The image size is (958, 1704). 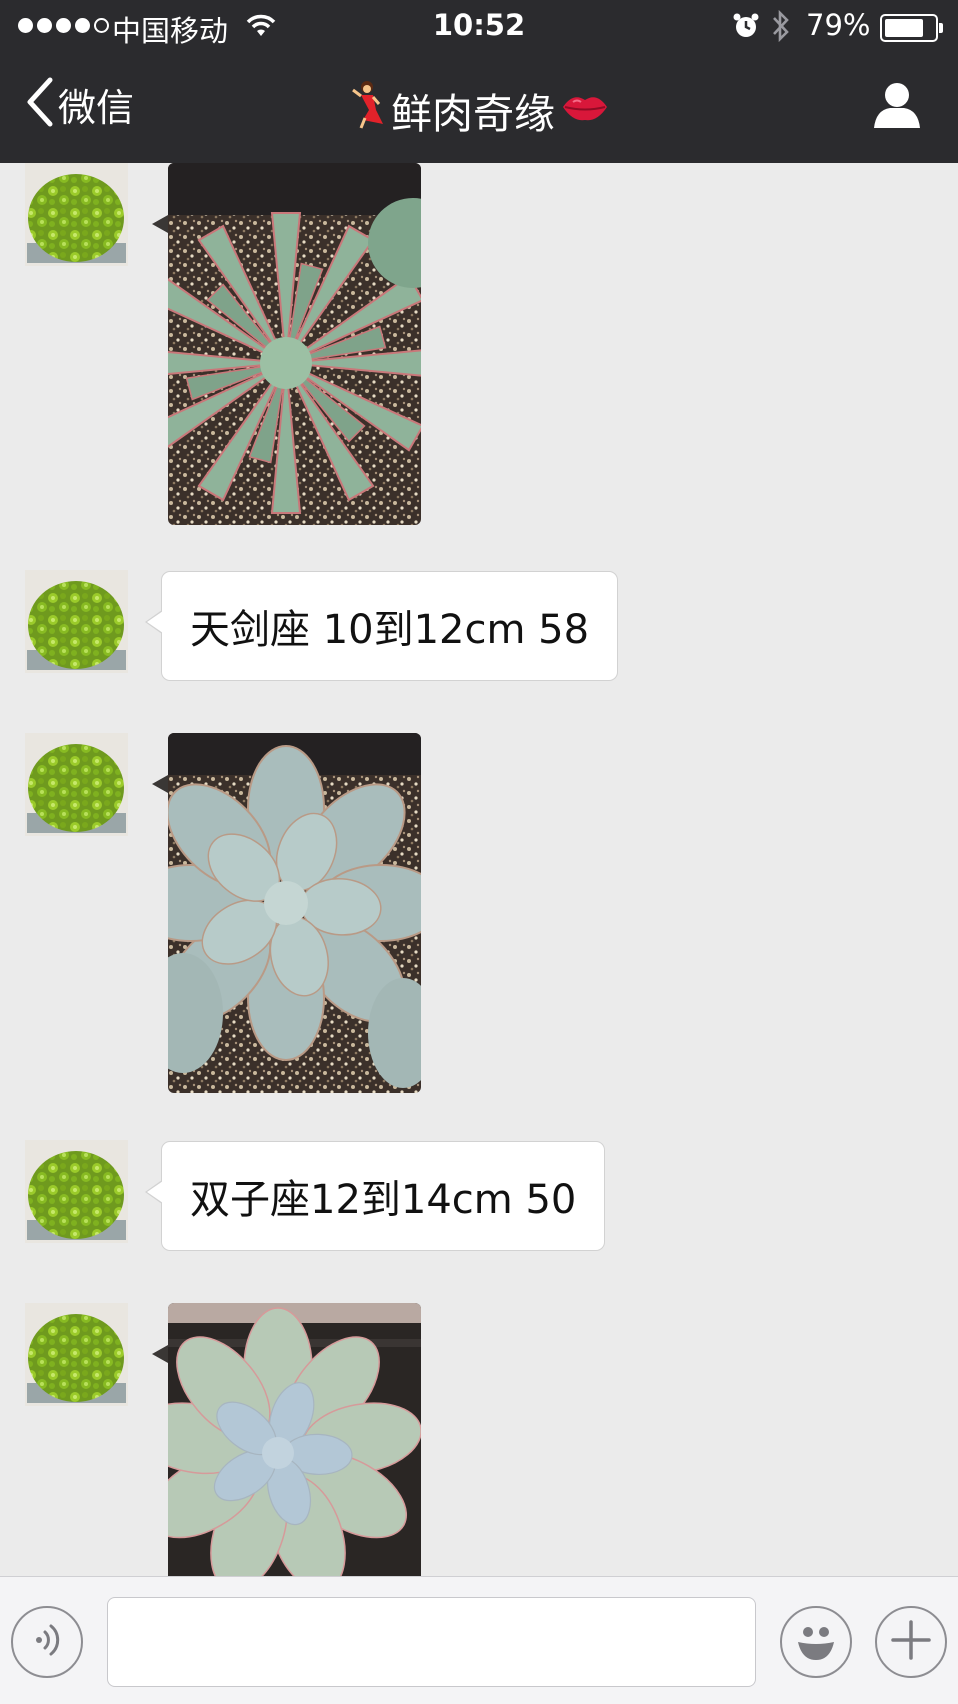 What do you see at coordinates (367, 110) in the screenshot?
I see `dancer-emoji-icon` at bounding box center [367, 110].